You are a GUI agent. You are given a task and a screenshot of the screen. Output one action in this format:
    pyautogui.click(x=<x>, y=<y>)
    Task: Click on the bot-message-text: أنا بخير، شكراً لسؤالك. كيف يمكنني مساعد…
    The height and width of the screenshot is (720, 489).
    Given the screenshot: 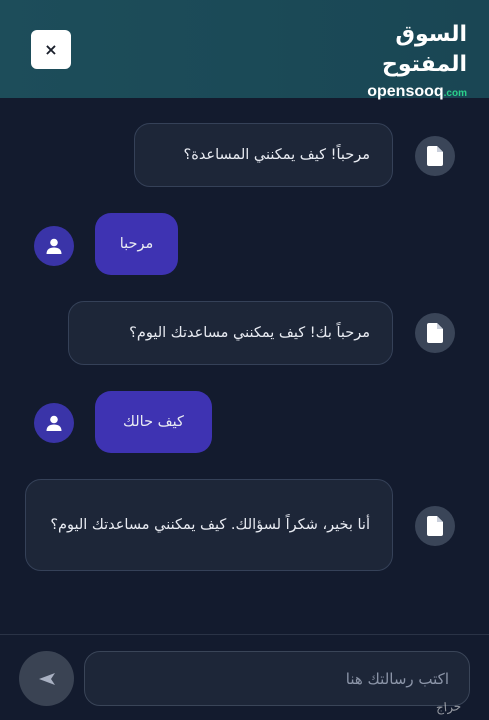 What is the action you would take?
    pyautogui.click(x=210, y=525)
    